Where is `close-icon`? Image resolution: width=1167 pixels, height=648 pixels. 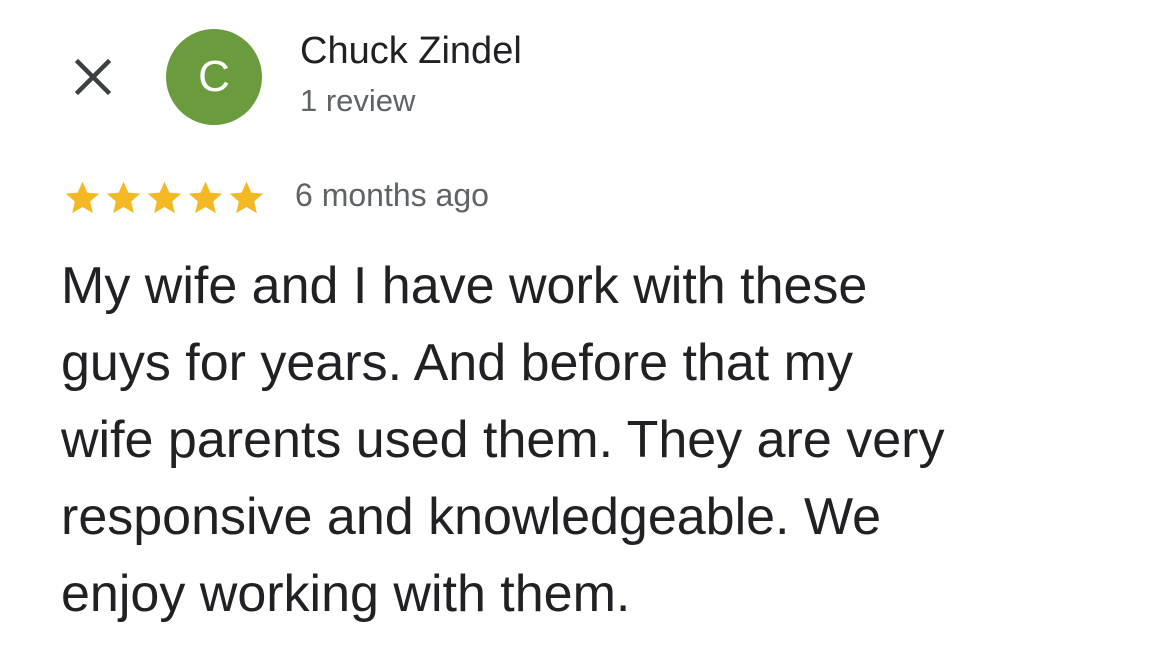
close-icon is located at coordinates (93, 77).